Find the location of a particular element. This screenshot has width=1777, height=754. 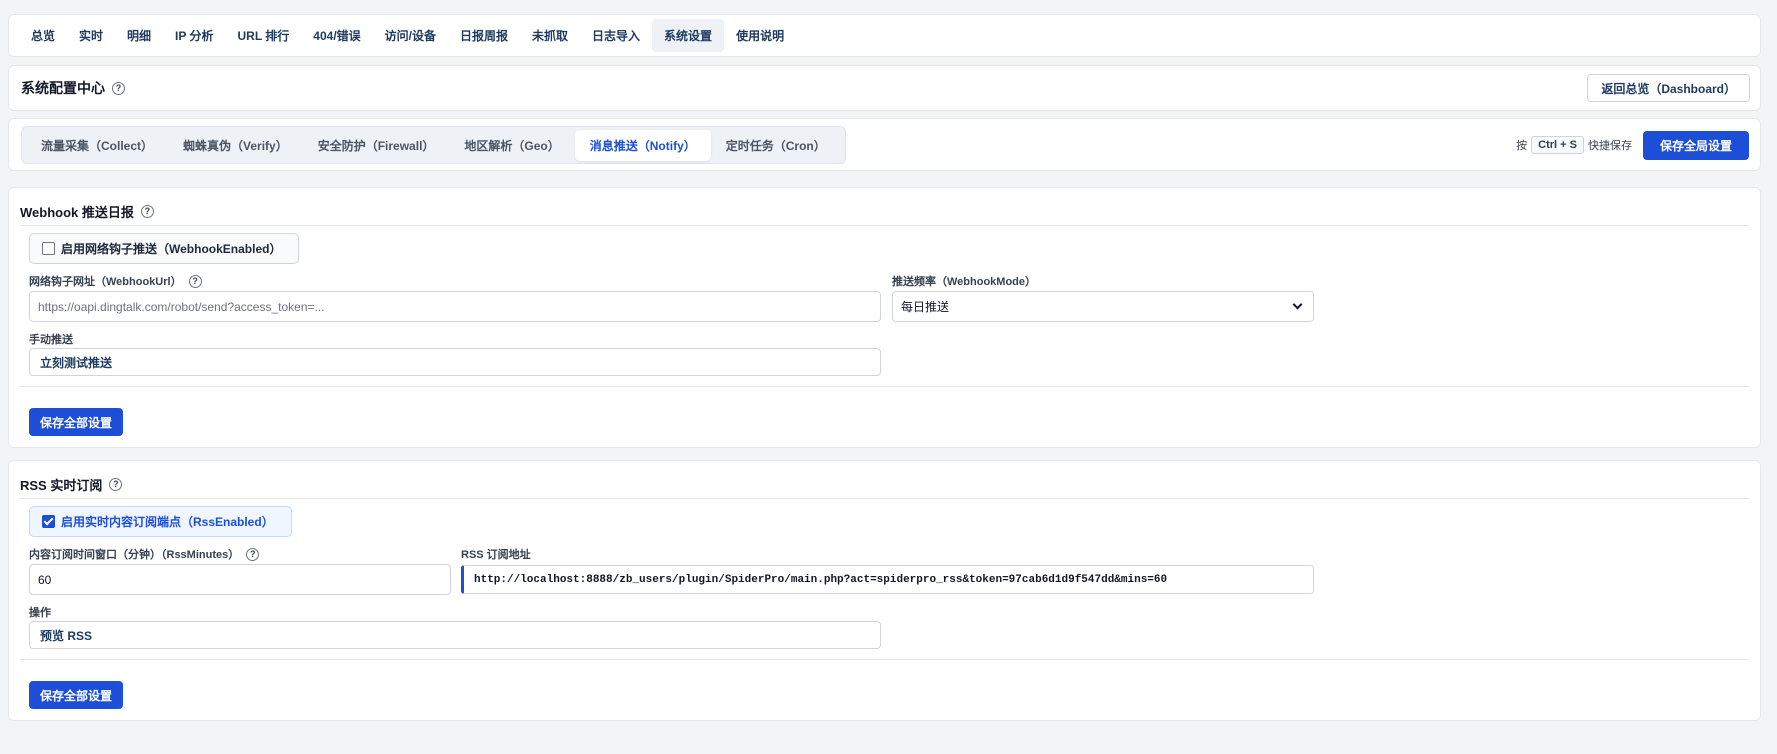

nav-reports: 日报周报 is located at coordinates (484, 35).